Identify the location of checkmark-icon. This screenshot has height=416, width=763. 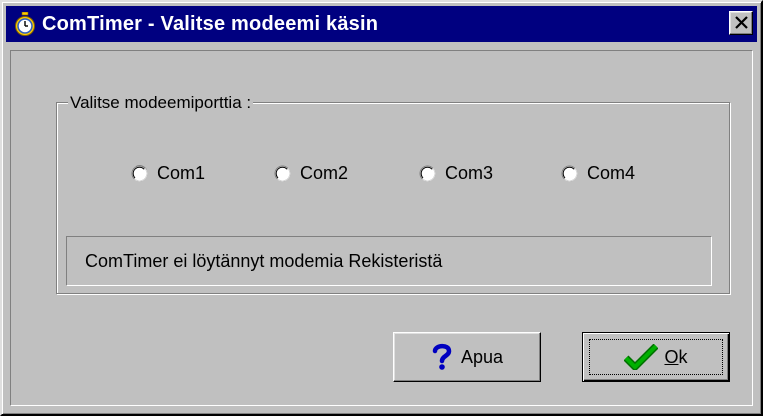
(641, 357).